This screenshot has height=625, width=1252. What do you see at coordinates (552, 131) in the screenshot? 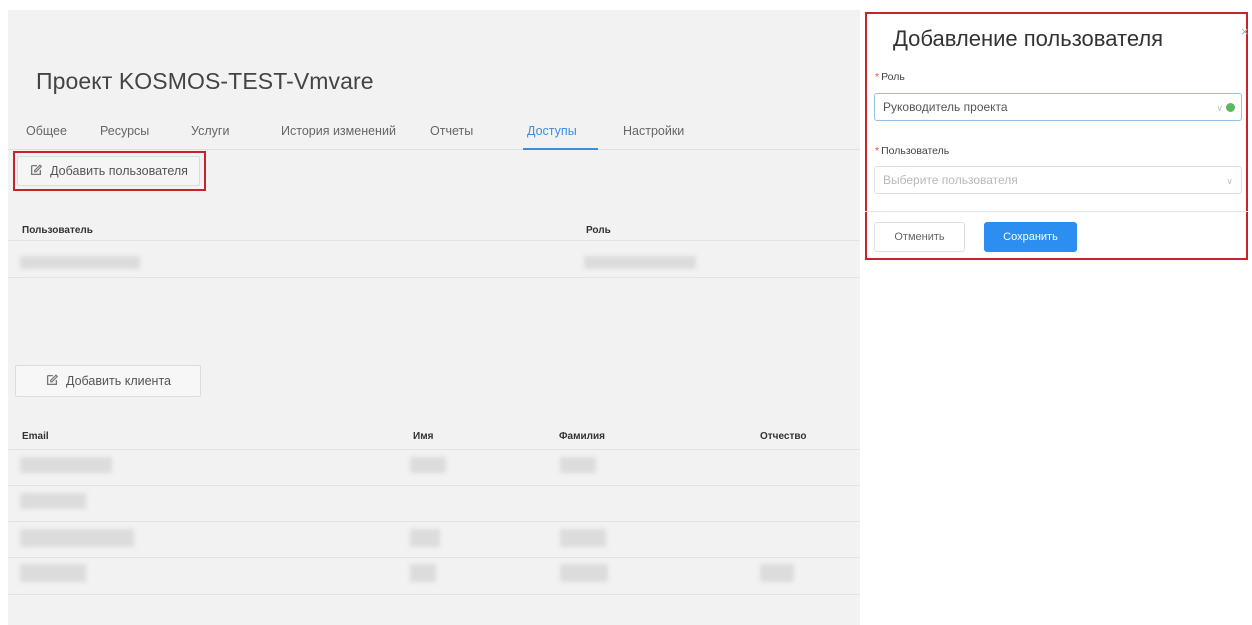
I see `tab-access: Доступы` at bounding box center [552, 131].